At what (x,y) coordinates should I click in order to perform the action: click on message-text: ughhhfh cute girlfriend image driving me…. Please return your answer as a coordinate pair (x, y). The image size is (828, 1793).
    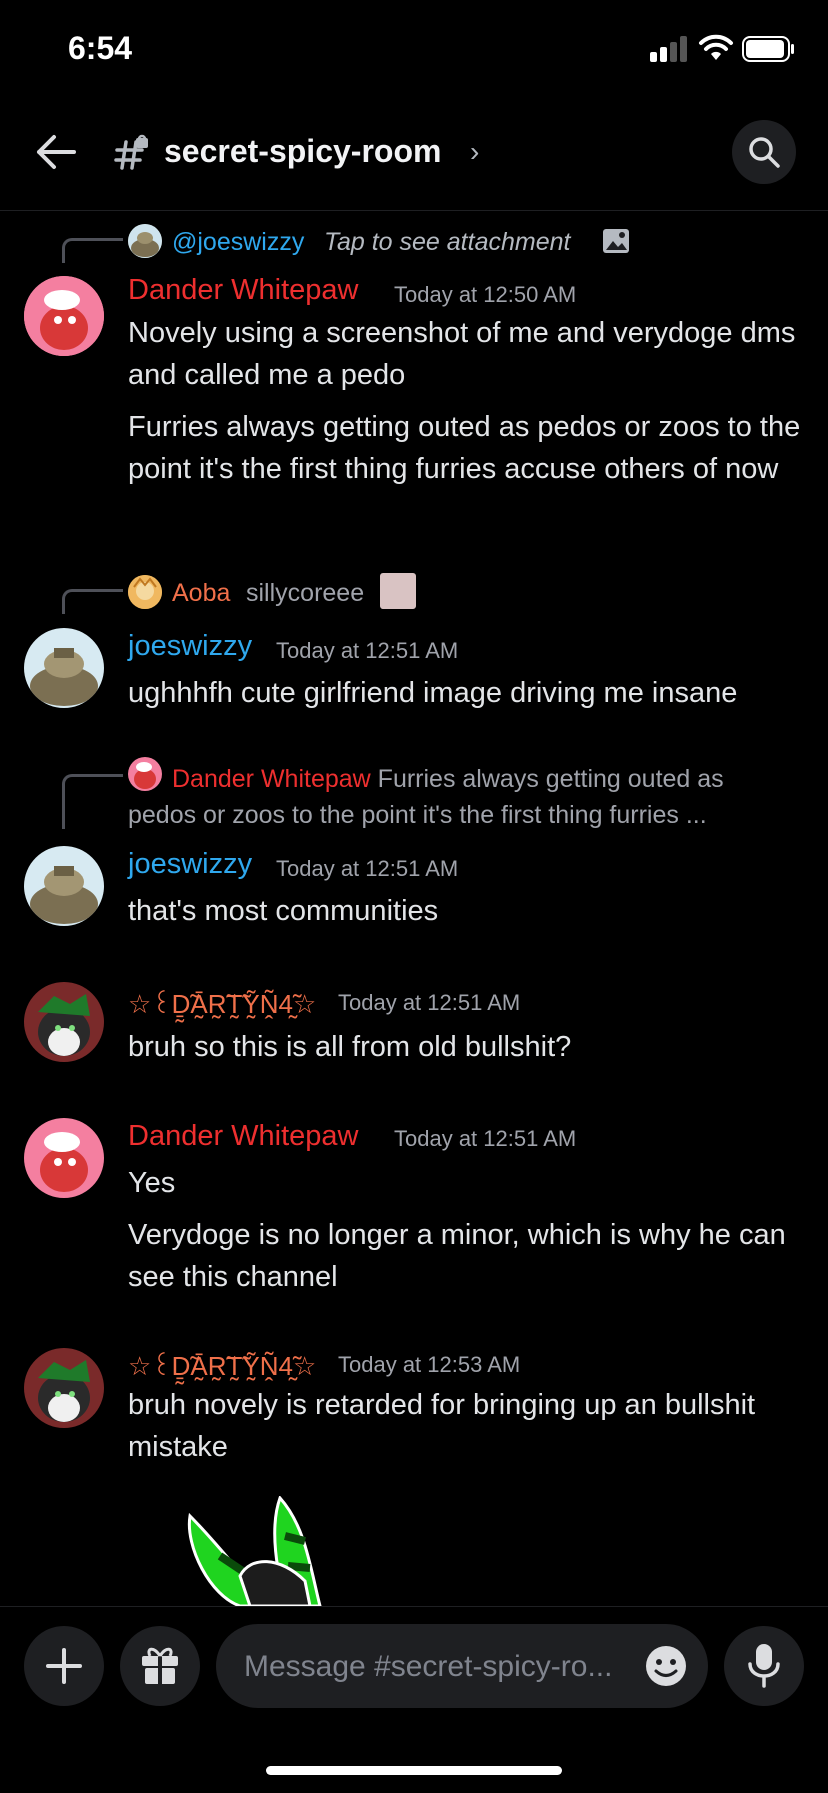
    Looking at the image, I should click on (433, 693).